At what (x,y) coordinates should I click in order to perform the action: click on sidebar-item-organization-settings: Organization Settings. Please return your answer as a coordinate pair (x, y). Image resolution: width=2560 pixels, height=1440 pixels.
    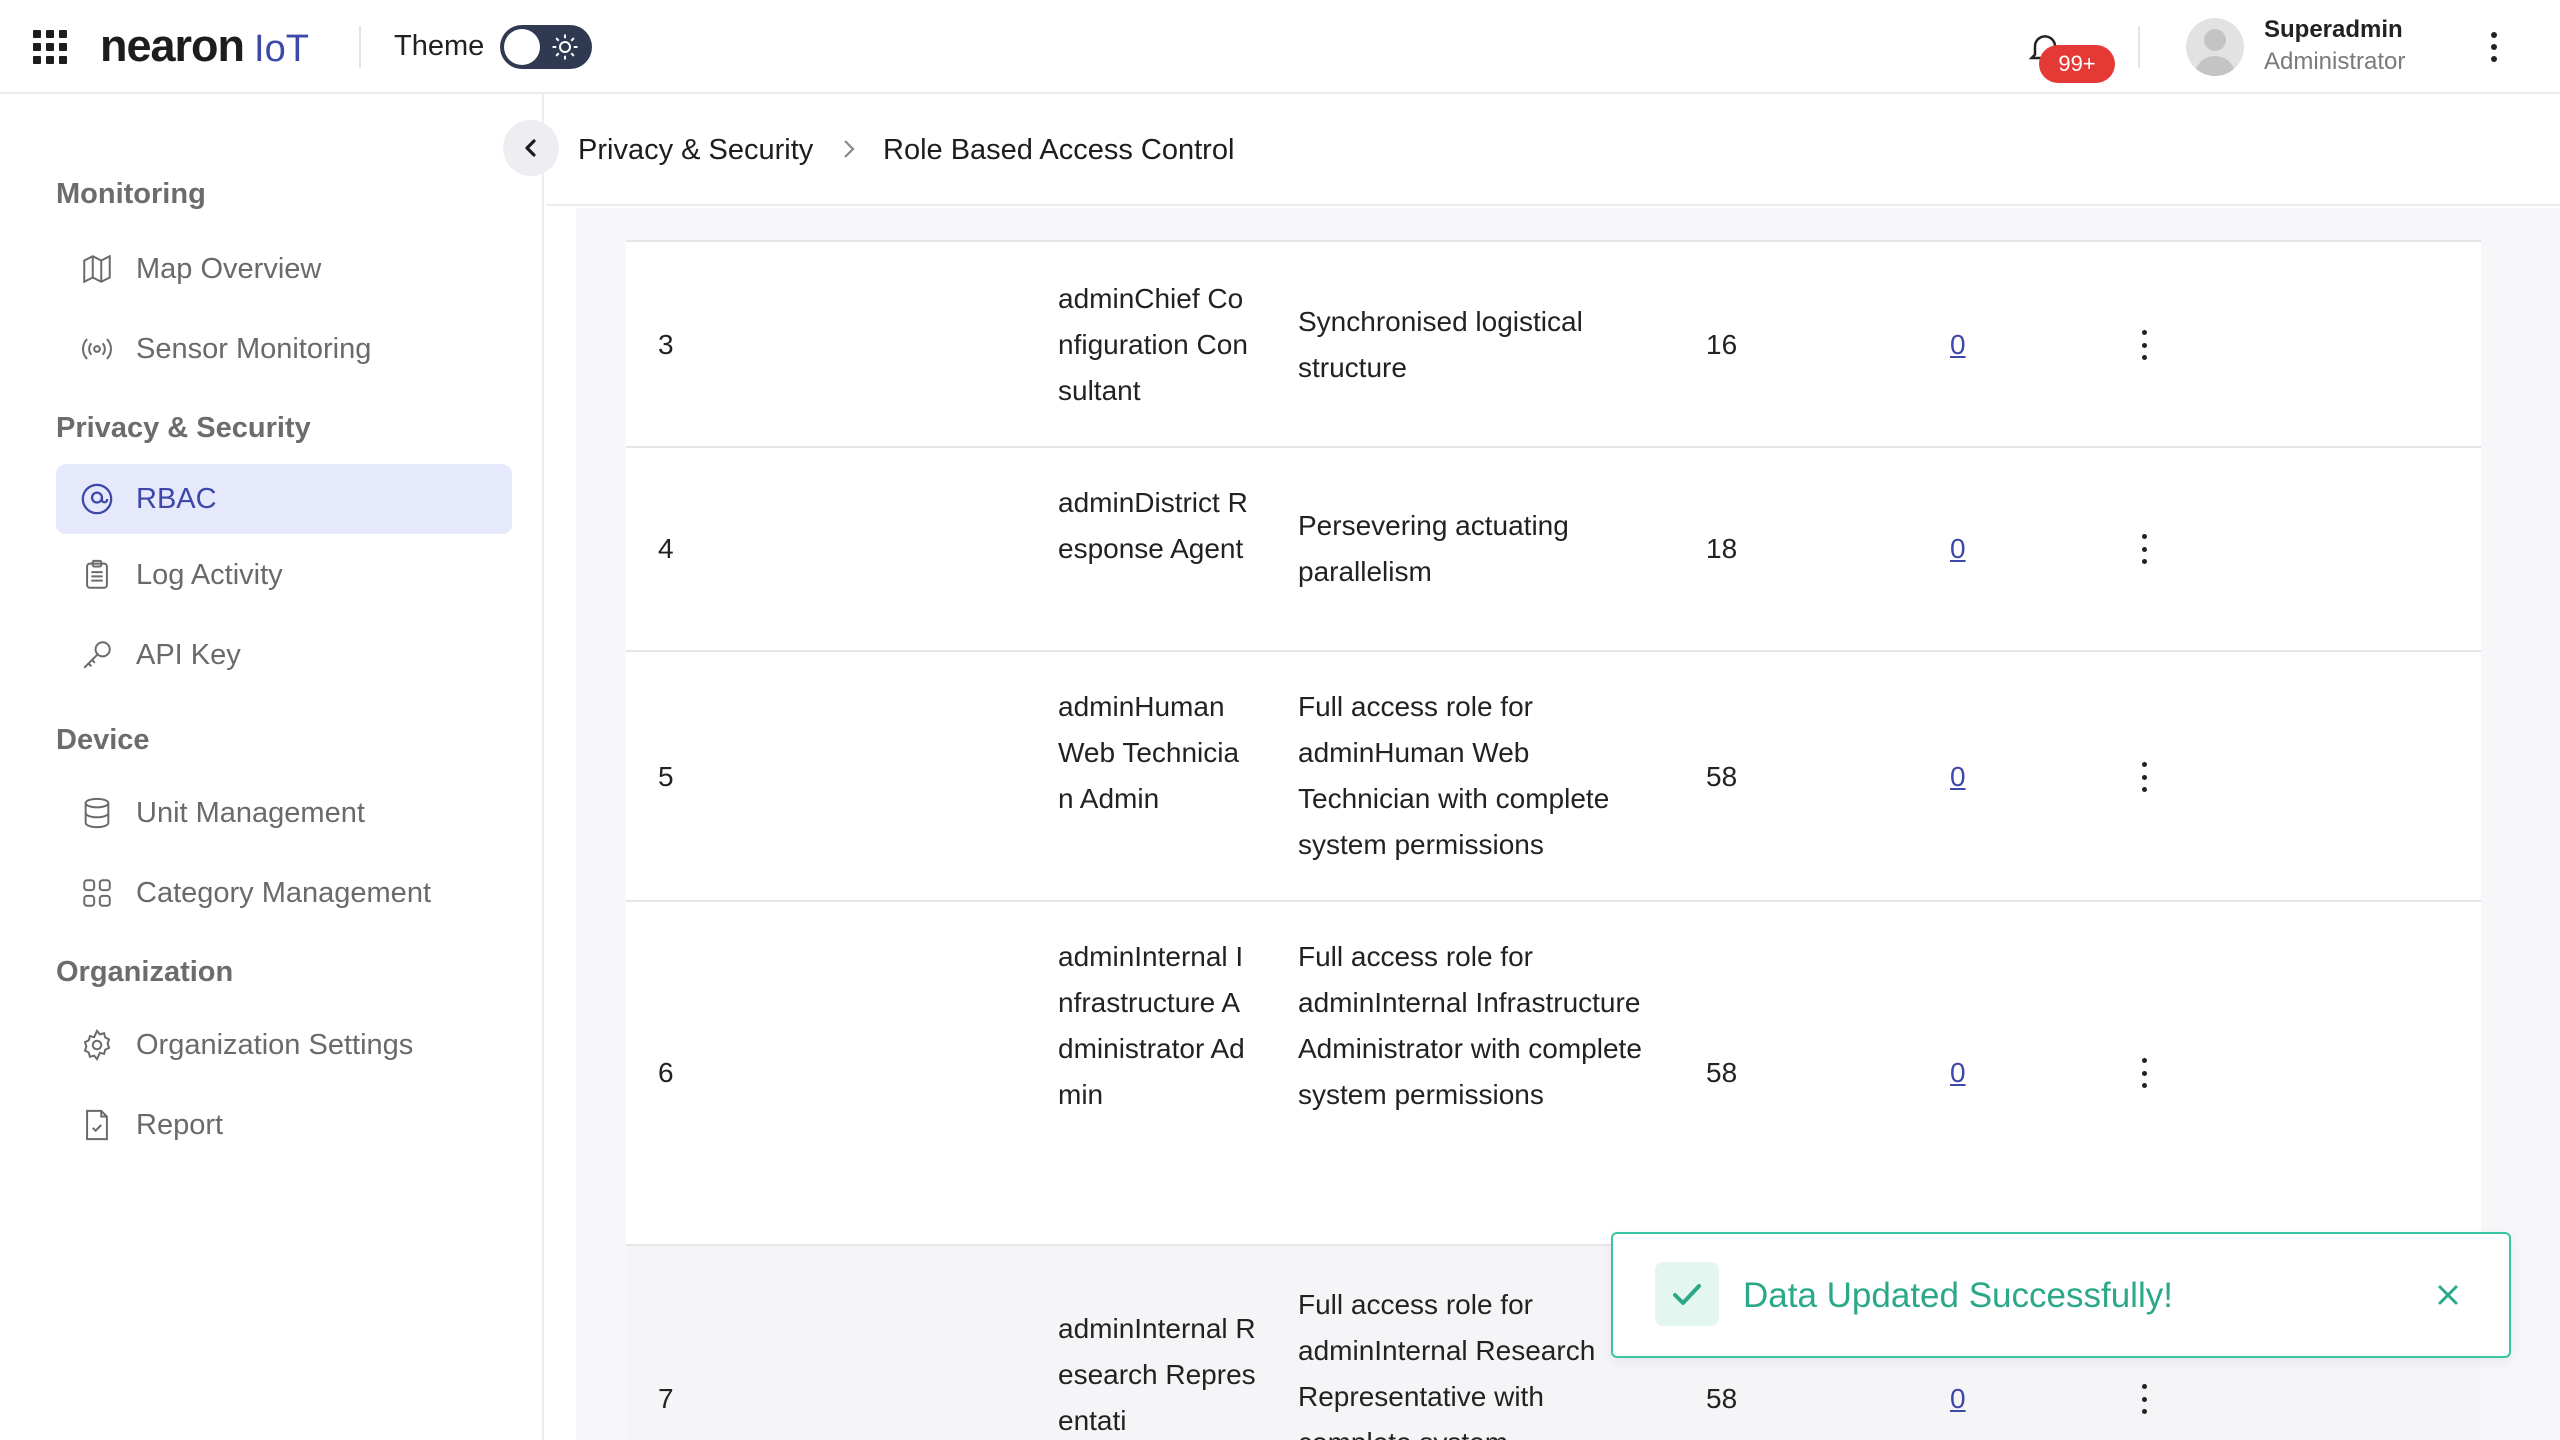
    Looking at the image, I should click on (284, 1045).